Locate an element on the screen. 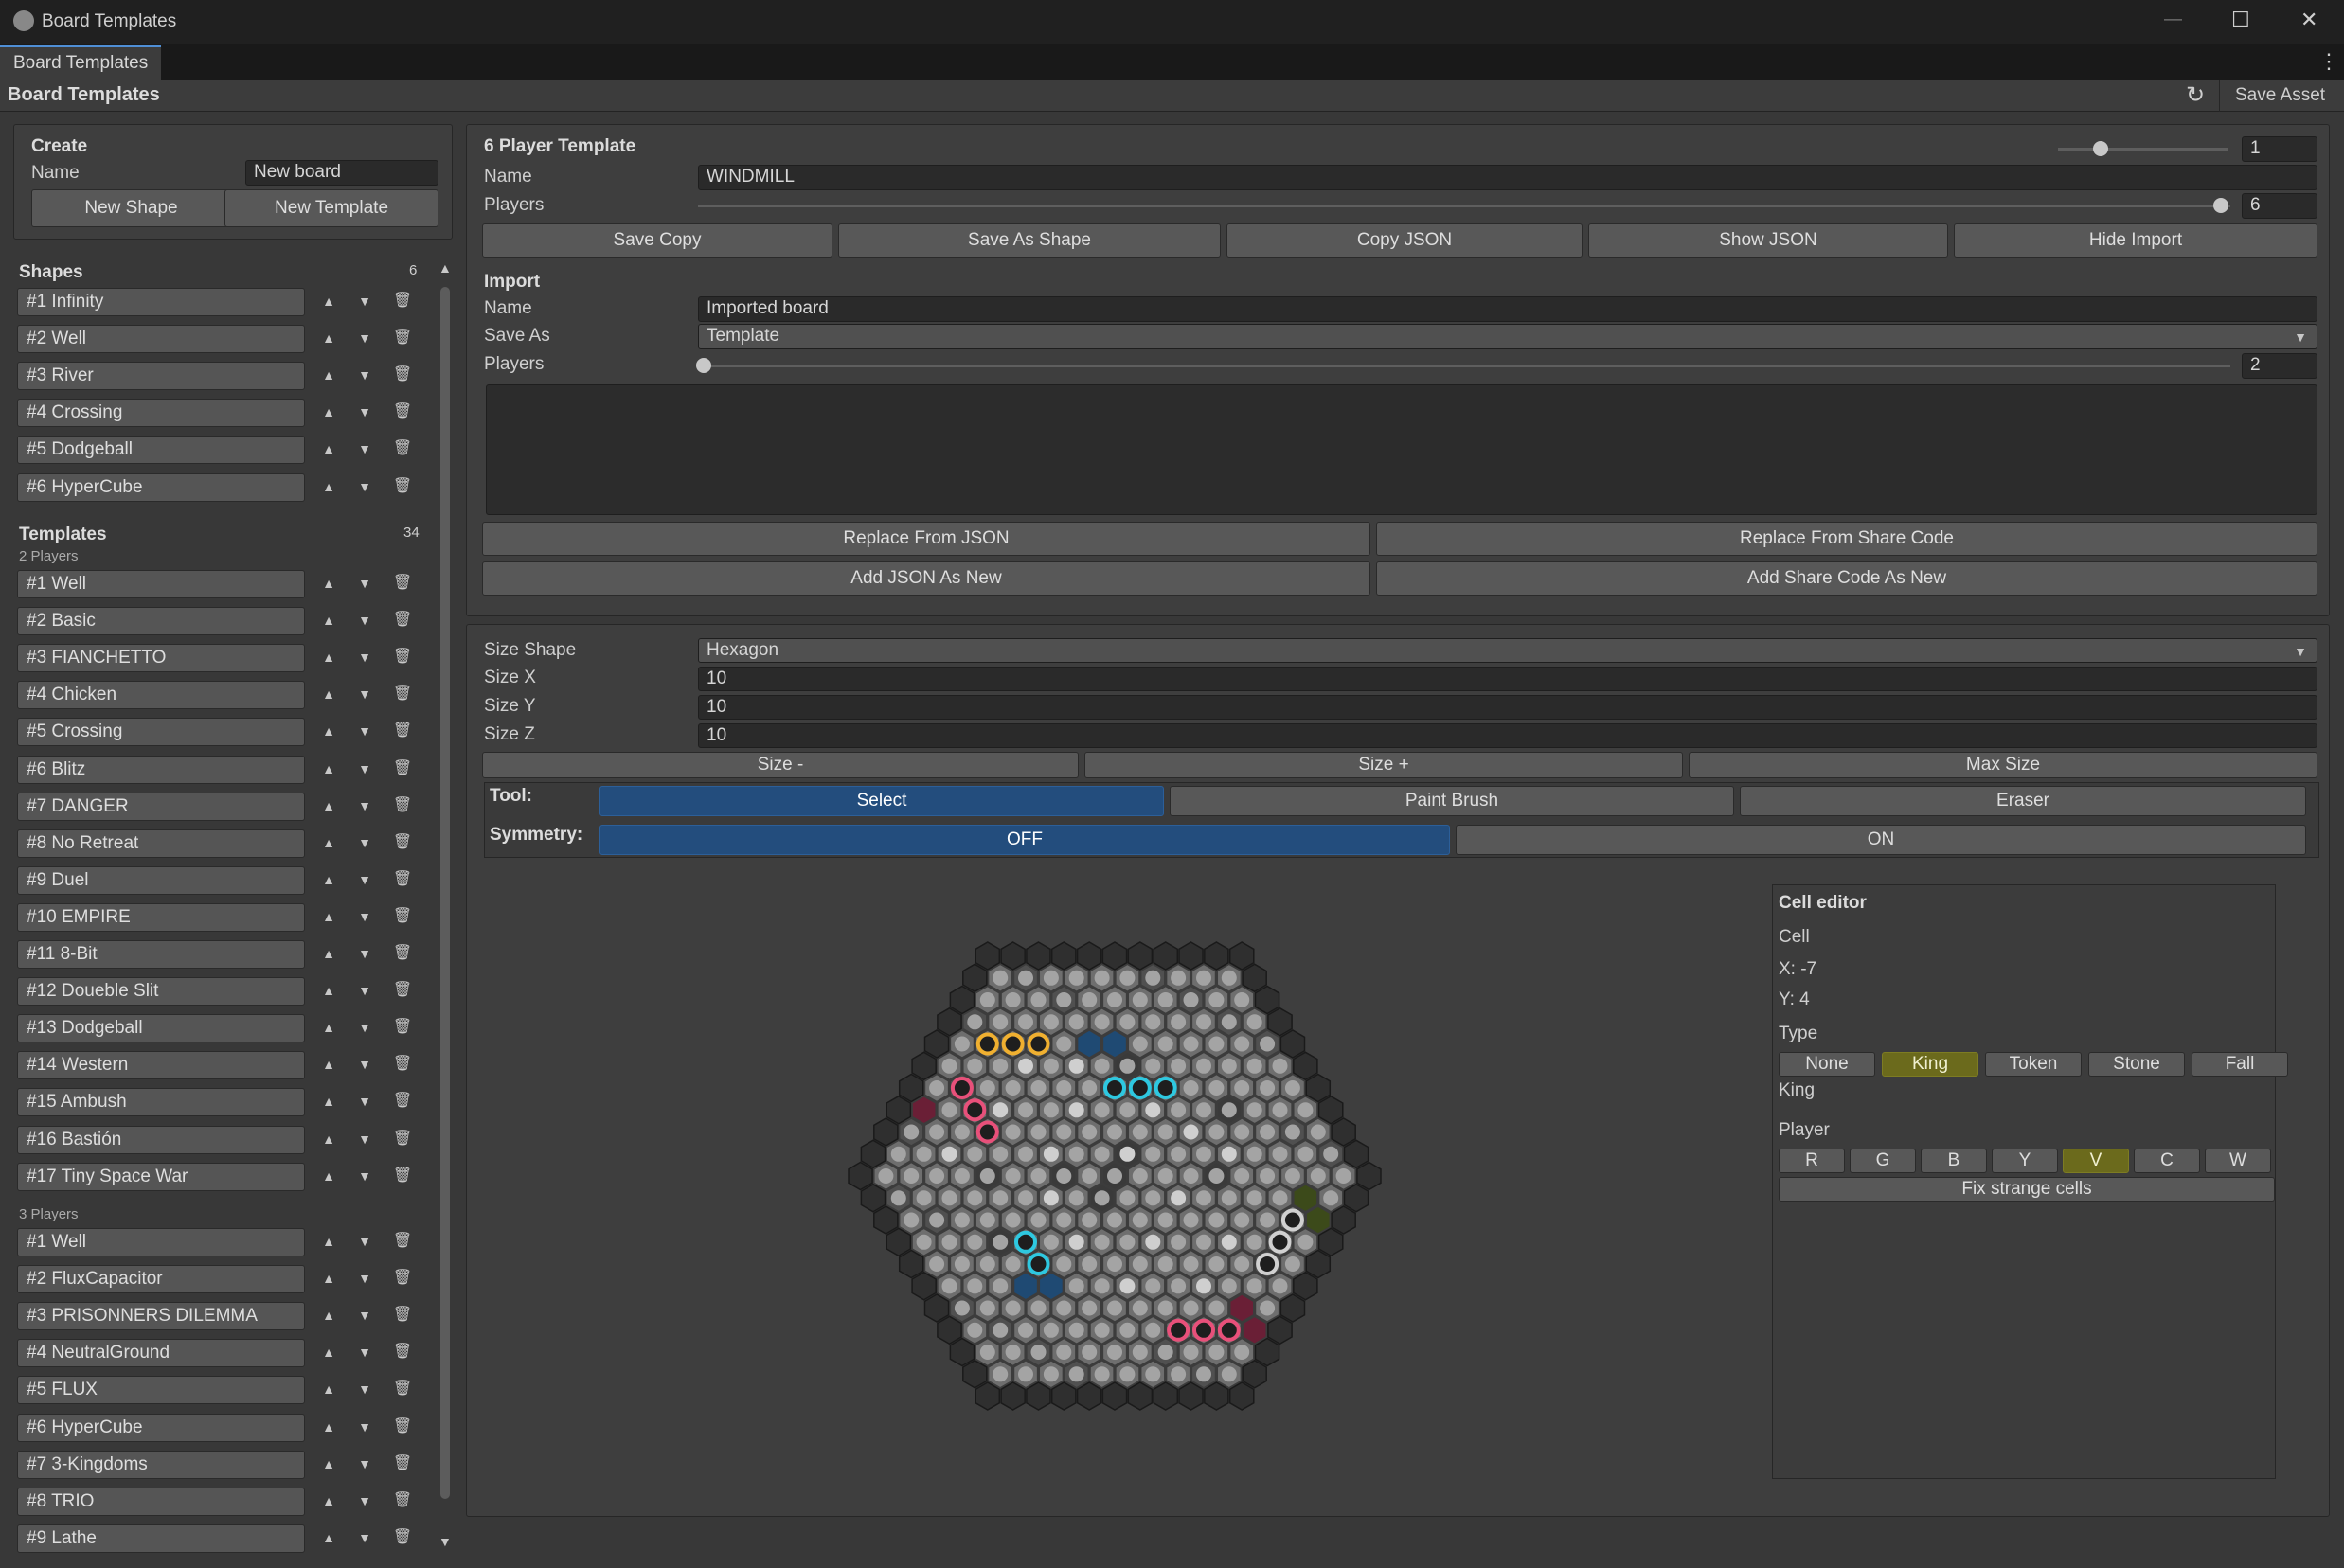  add-json-as-new-button: Add JSON As New is located at coordinates (926, 578).